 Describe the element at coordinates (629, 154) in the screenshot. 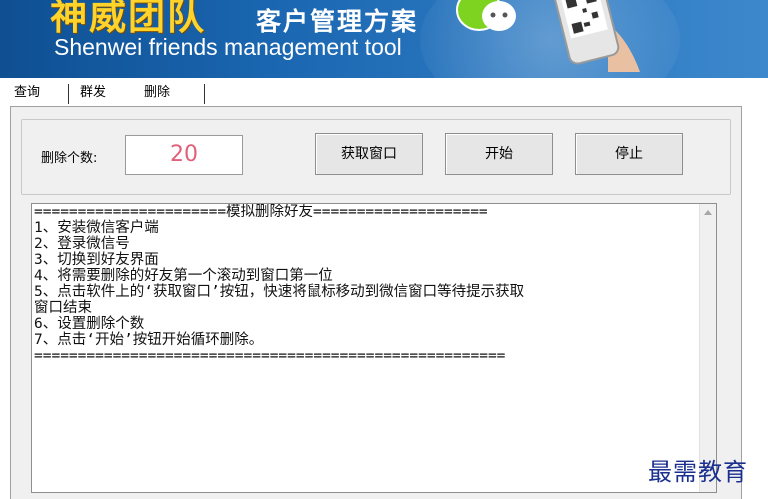

I see `stop-button: 停止` at that location.